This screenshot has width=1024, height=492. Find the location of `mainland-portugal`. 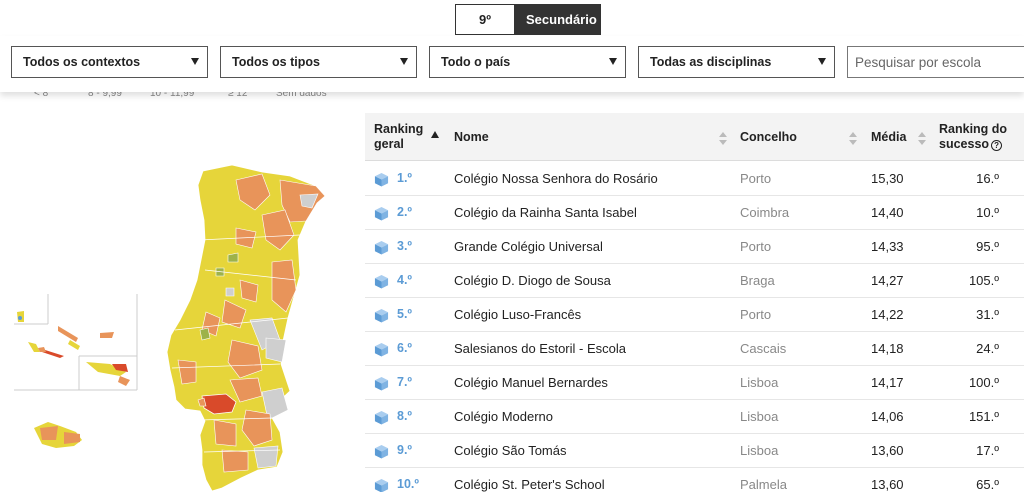

mainland-portugal is located at coordinates (246, 328).